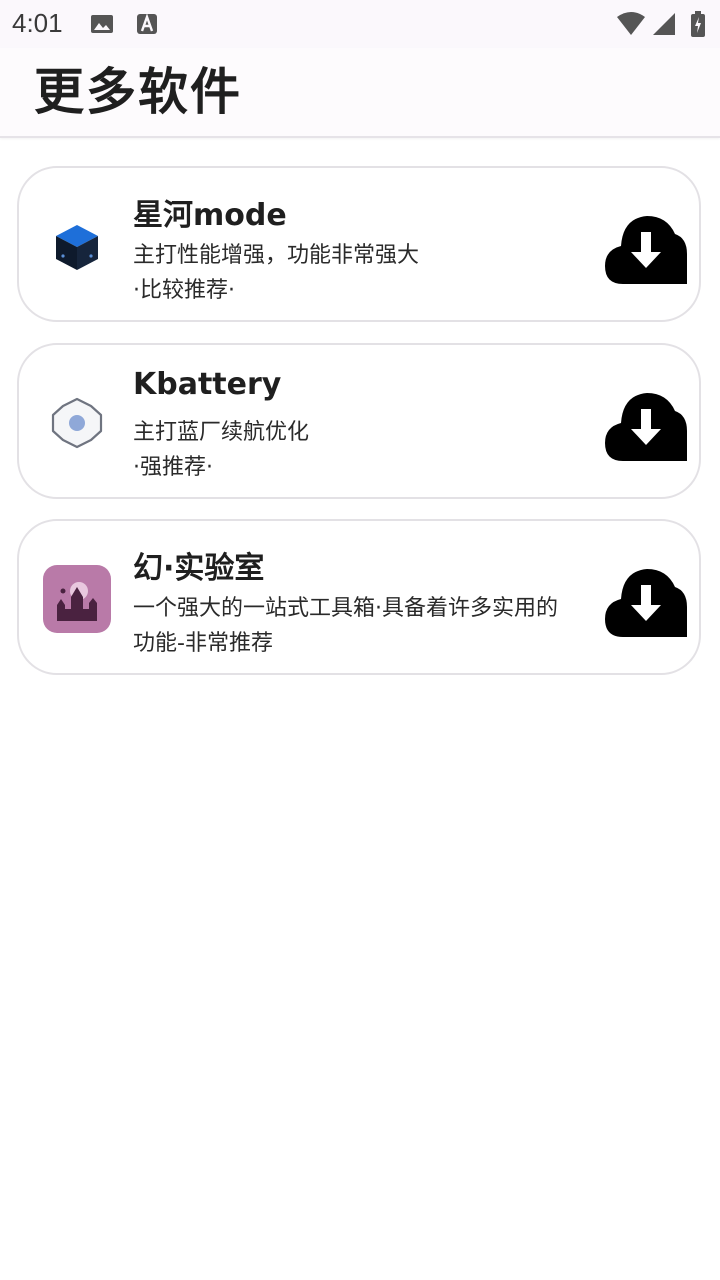  What do you see at coordinates (207, 384) in the screenshot?
I see `app-name: Kbattery` at bounding box center [207, 384].